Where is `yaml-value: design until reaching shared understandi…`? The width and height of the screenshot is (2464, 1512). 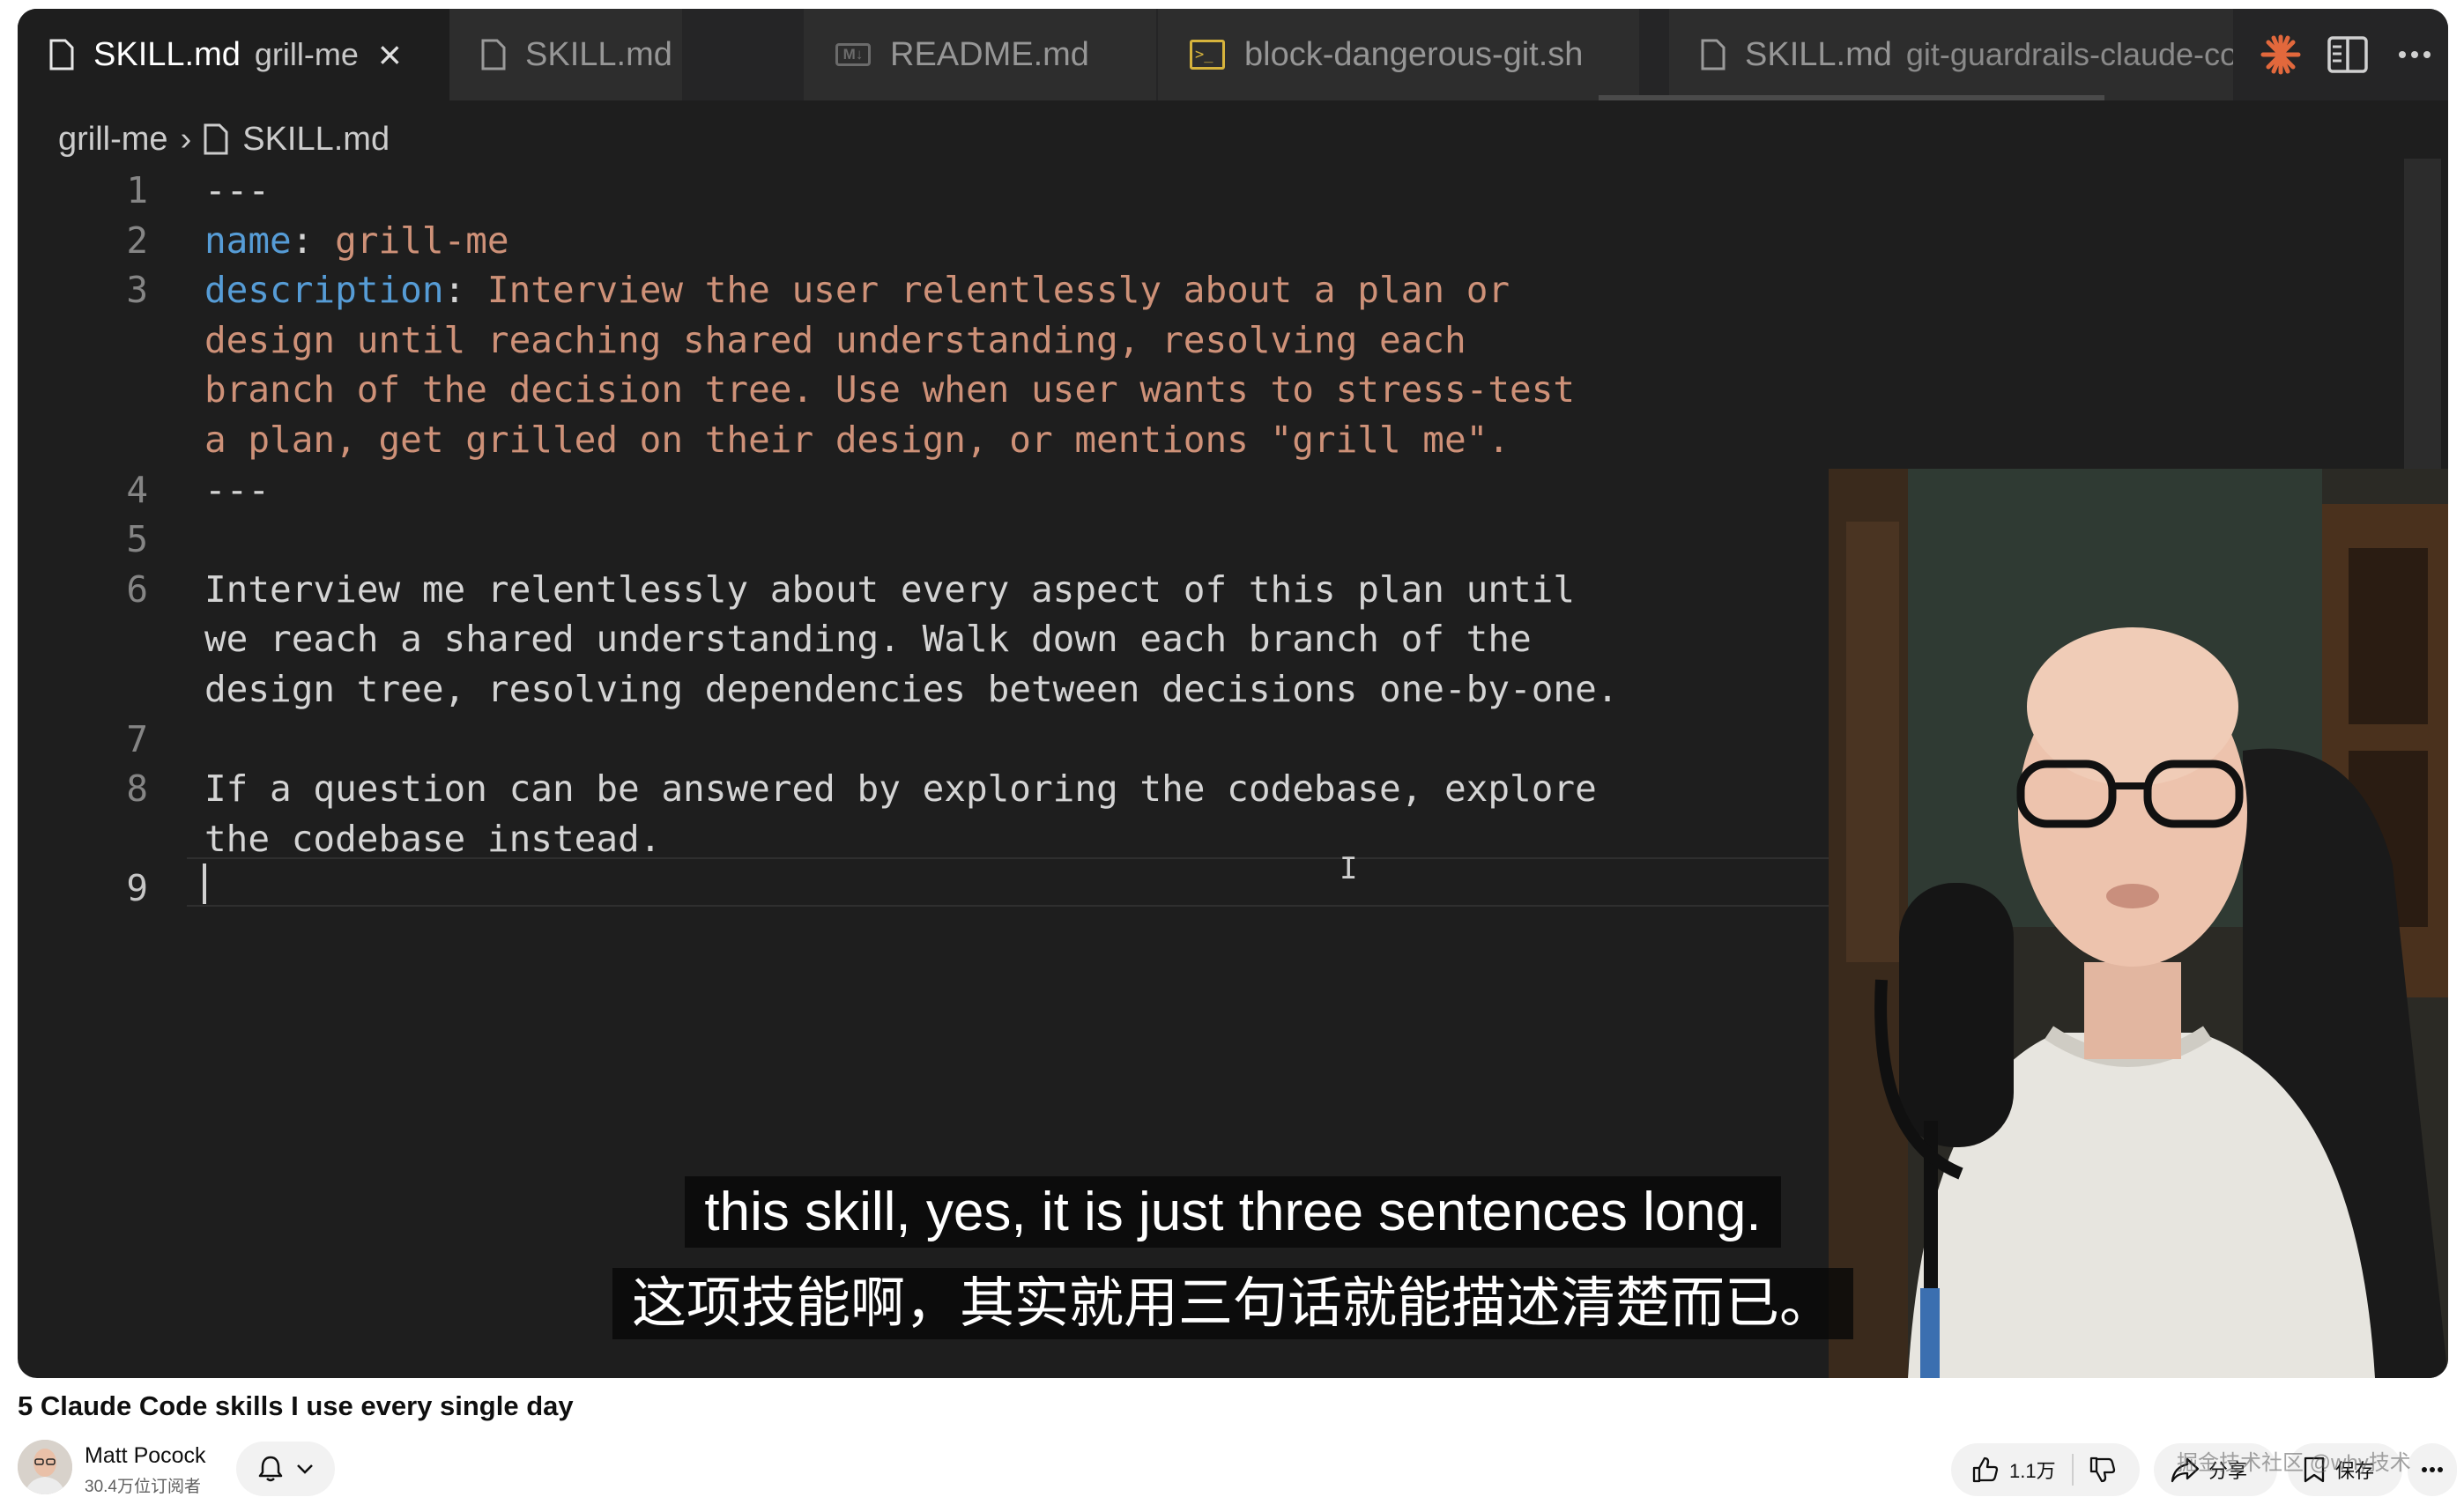 yaml-value: design until reaching shared understandi… is located at coordinates (835, 339).